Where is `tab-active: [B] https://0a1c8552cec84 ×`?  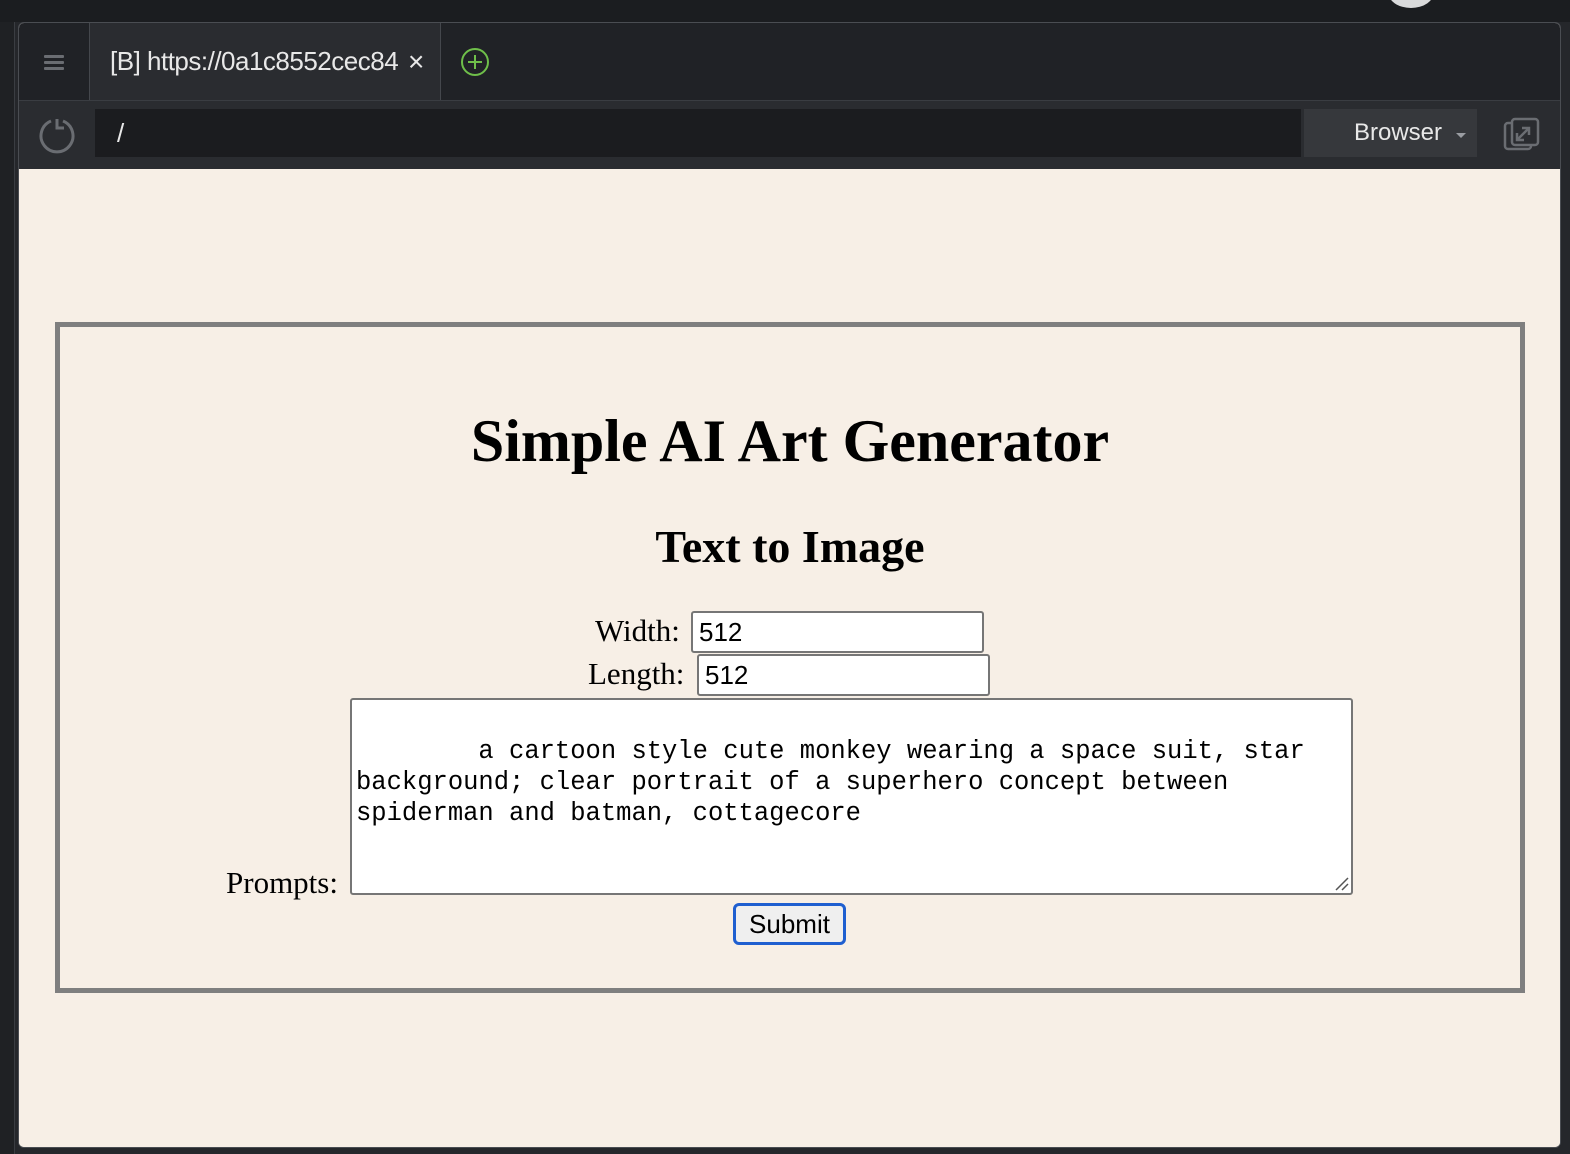
tab-active: [B] https://0a1c8552cec84 × is located at coordinates (265, 61).